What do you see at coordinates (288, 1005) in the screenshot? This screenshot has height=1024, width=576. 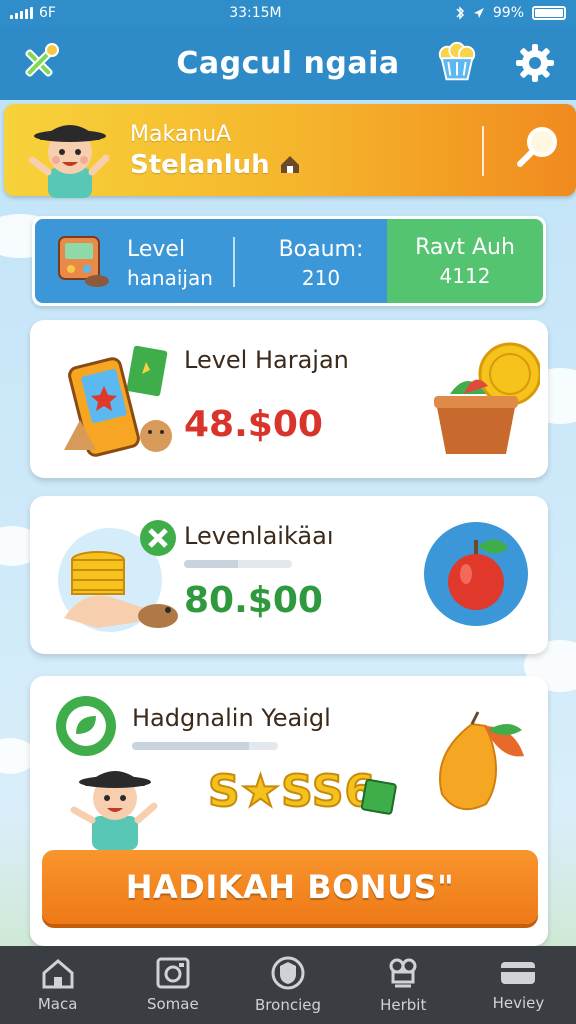 I see `nav-label-shield: Broncieg` at bounding box center [288, 1005].